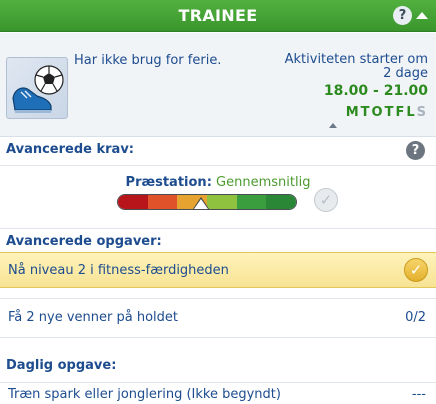  Describe the element at coordinates (405, 73) in the screenshot. I see `start-label-line2: 2 dage` at that location.